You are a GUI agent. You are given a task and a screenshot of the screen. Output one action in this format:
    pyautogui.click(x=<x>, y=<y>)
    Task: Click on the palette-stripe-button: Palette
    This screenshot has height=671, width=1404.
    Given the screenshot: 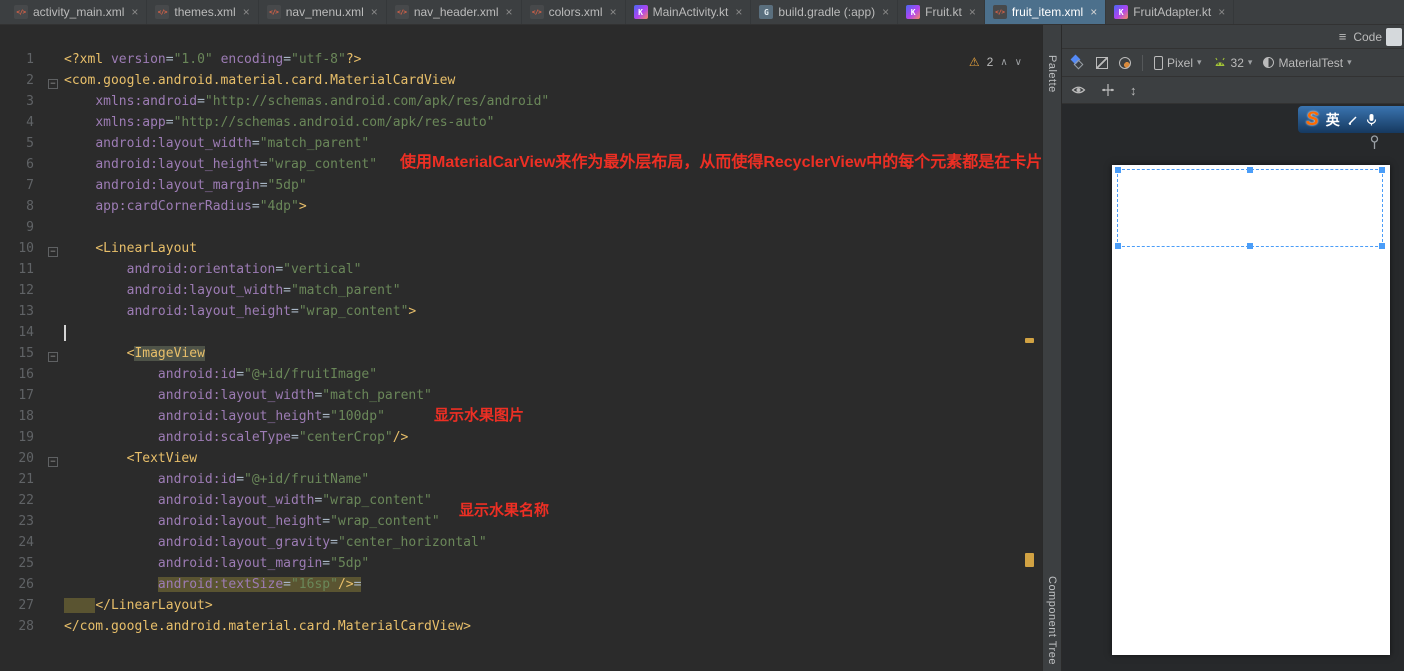 What is the action you would take?
    pyautogui.click(x=1052, y=74)
    